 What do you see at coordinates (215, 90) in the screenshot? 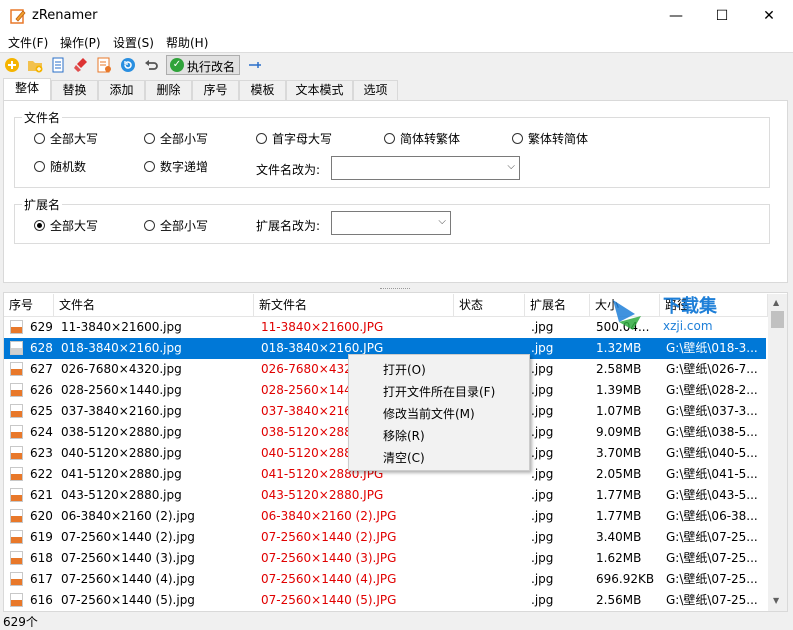
I see `tab-sequence: 序号` at bounding box center [215, 90].